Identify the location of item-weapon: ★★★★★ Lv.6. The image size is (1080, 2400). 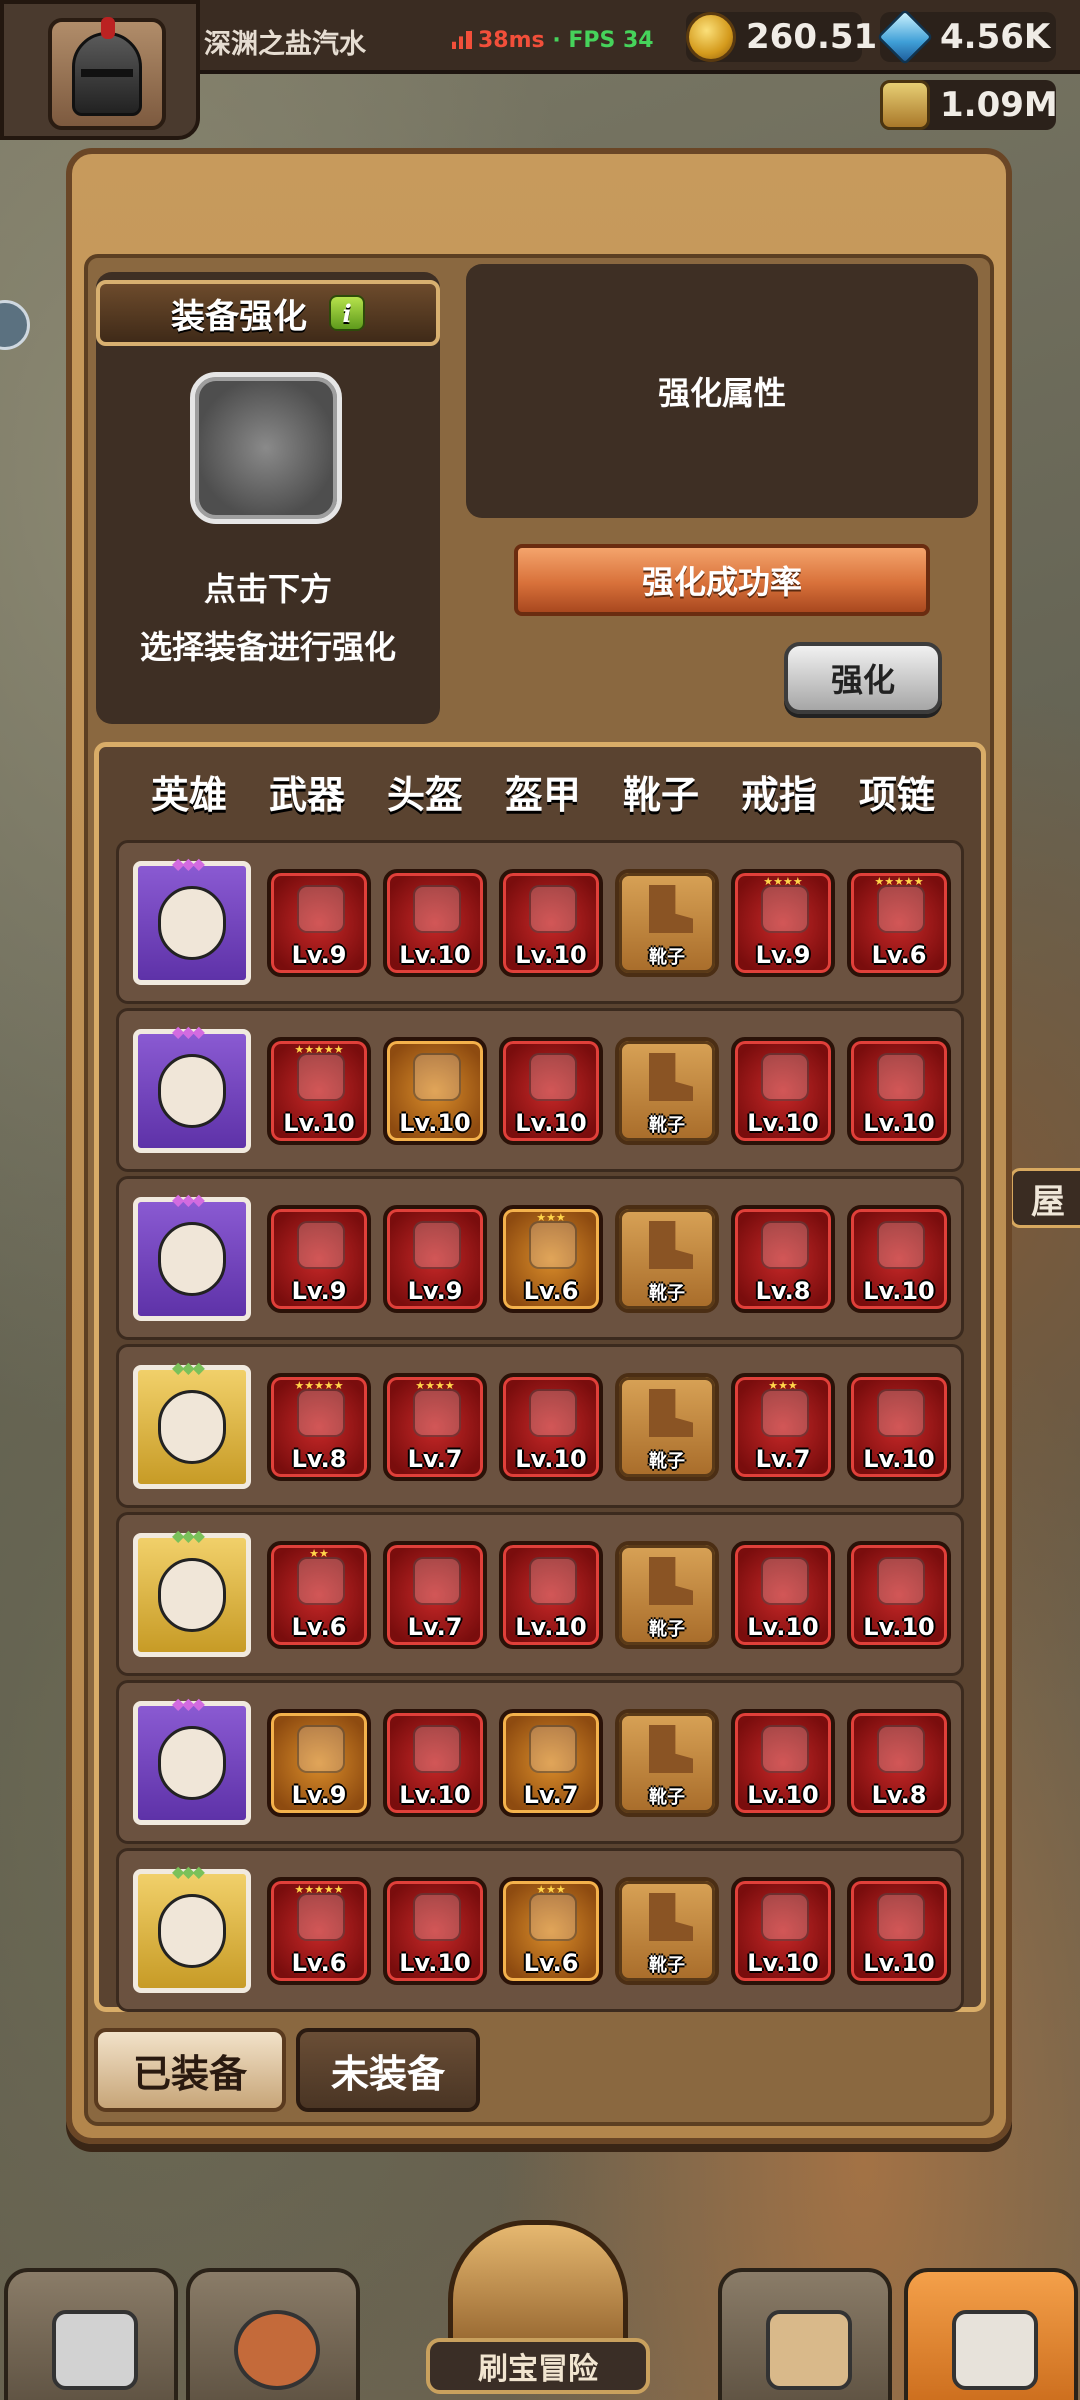
(319, 1931).